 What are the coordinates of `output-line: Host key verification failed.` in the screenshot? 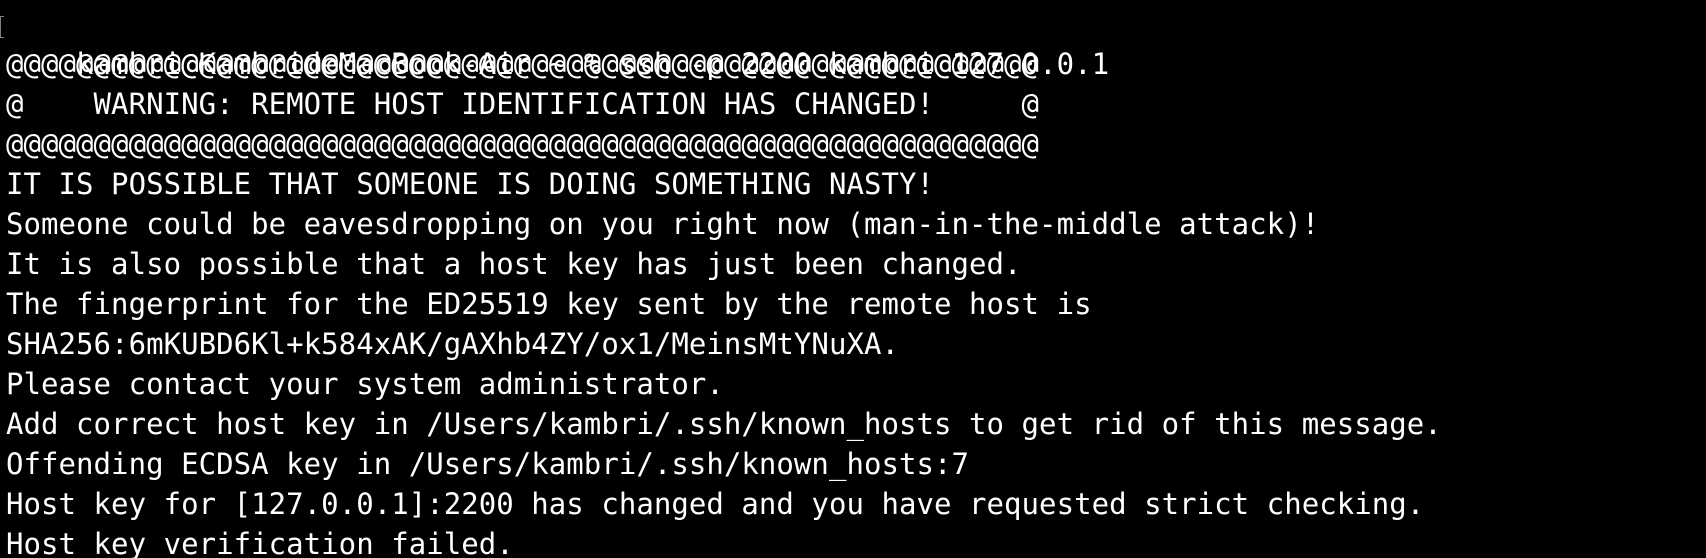 It's located at (260, 542).